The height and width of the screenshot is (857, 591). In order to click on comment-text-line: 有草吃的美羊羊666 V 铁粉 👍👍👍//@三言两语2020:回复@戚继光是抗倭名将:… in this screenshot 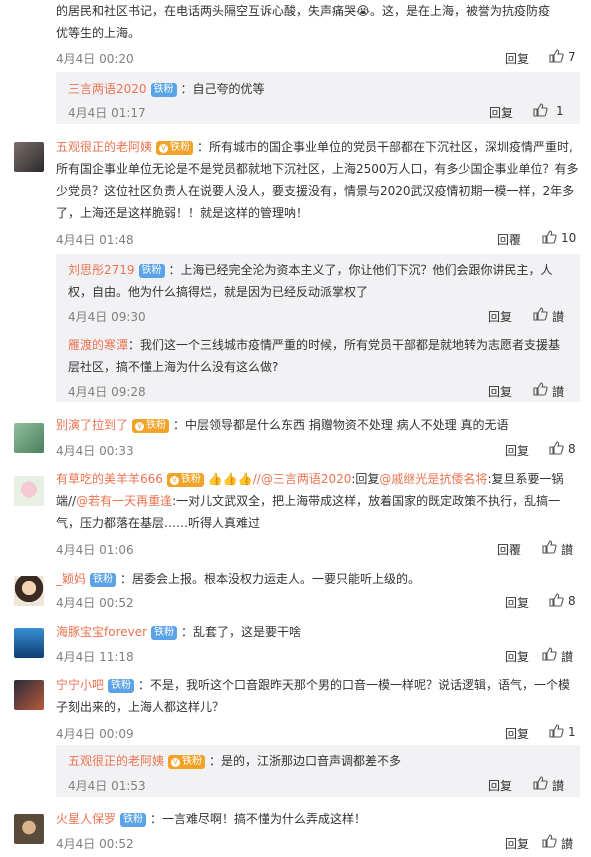, I will do `click(310, 479)`.